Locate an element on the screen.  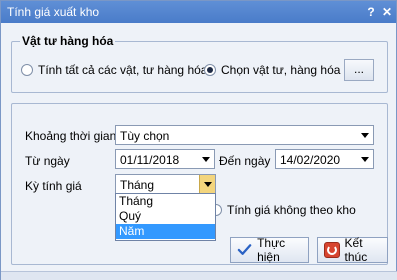
close-icon: ✕ is located at coordinates (387, 12).